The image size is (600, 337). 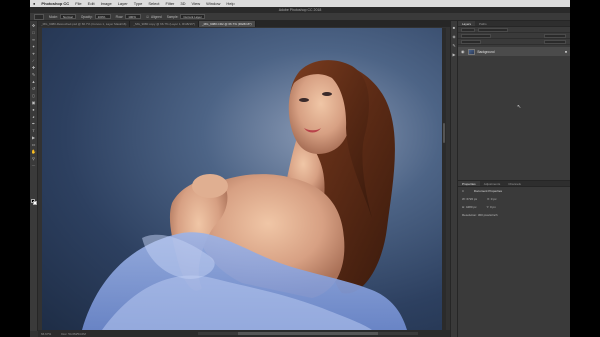 I want to click on blend-mode-select, so click(x=476, y=35).